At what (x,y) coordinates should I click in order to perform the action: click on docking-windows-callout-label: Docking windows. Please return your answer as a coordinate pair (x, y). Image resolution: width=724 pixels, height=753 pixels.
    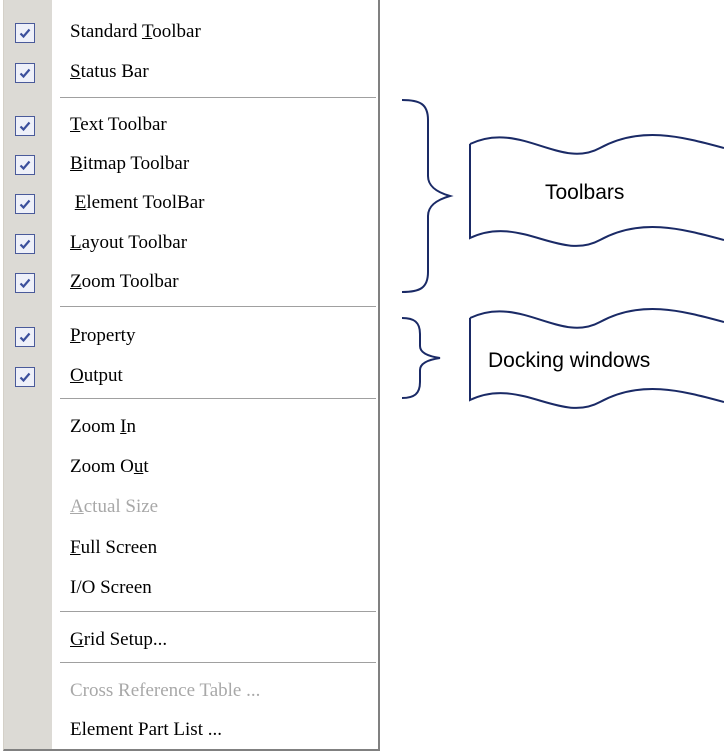
    Looking at the image, I should click on (569, 360).